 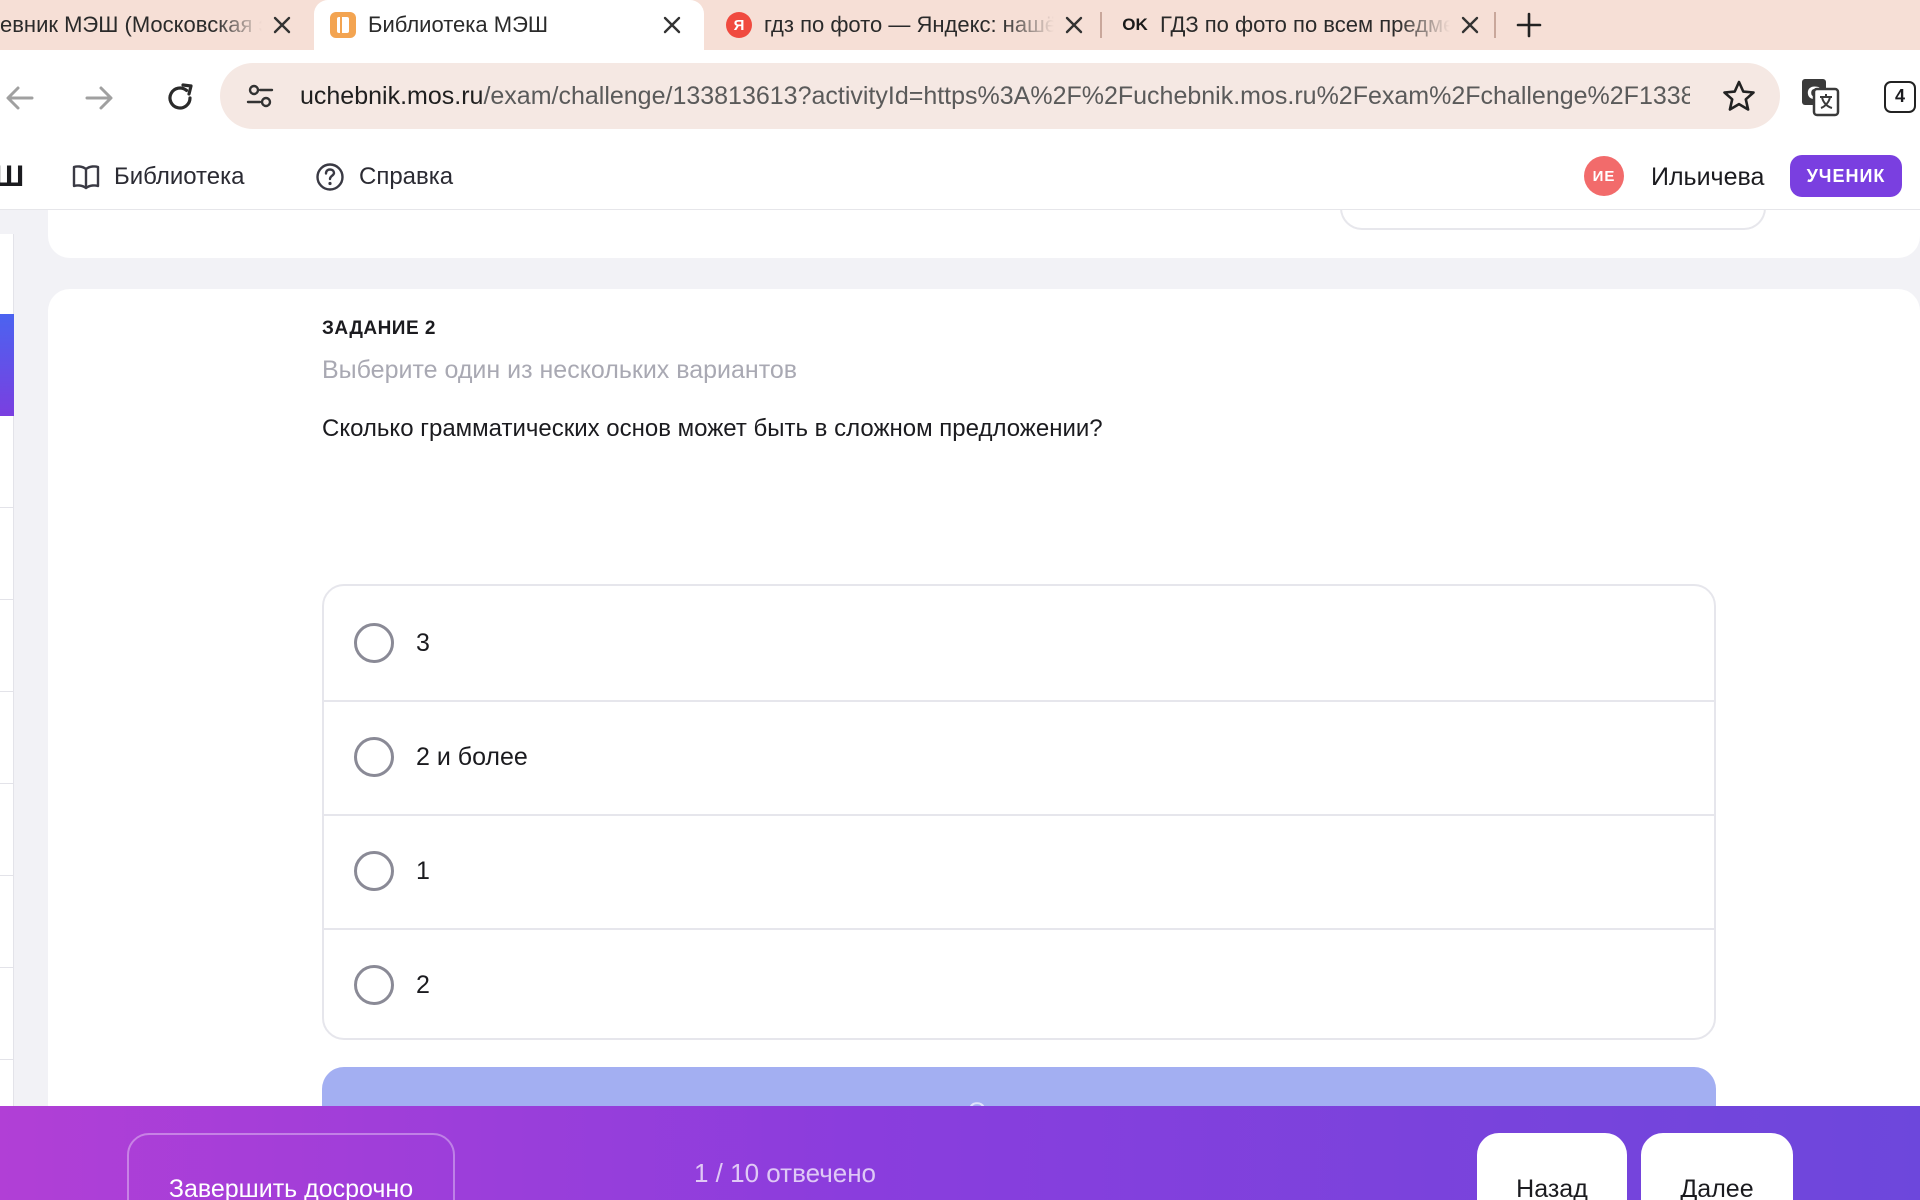 I want to click on nav-item-help: Справка, so click(x=384, y=177).